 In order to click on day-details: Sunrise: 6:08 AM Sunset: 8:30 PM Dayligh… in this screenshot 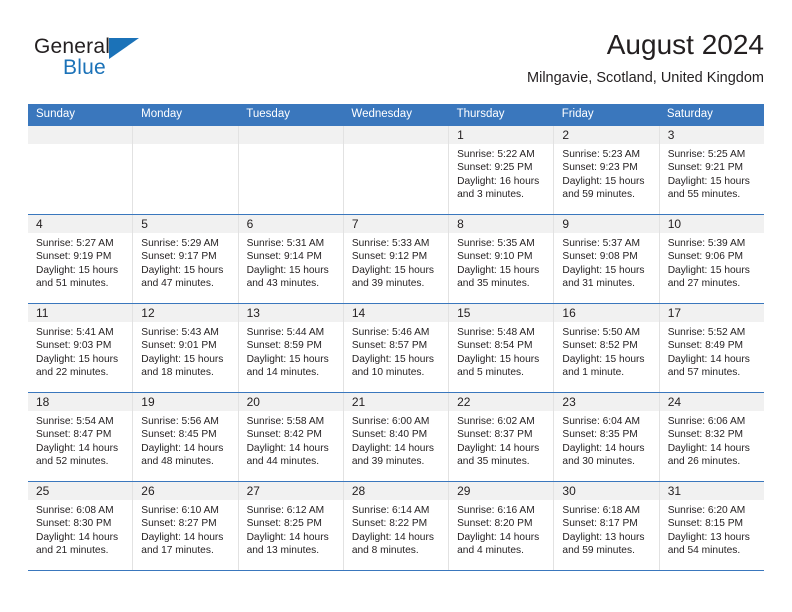, I will do `click(80, 529)`.